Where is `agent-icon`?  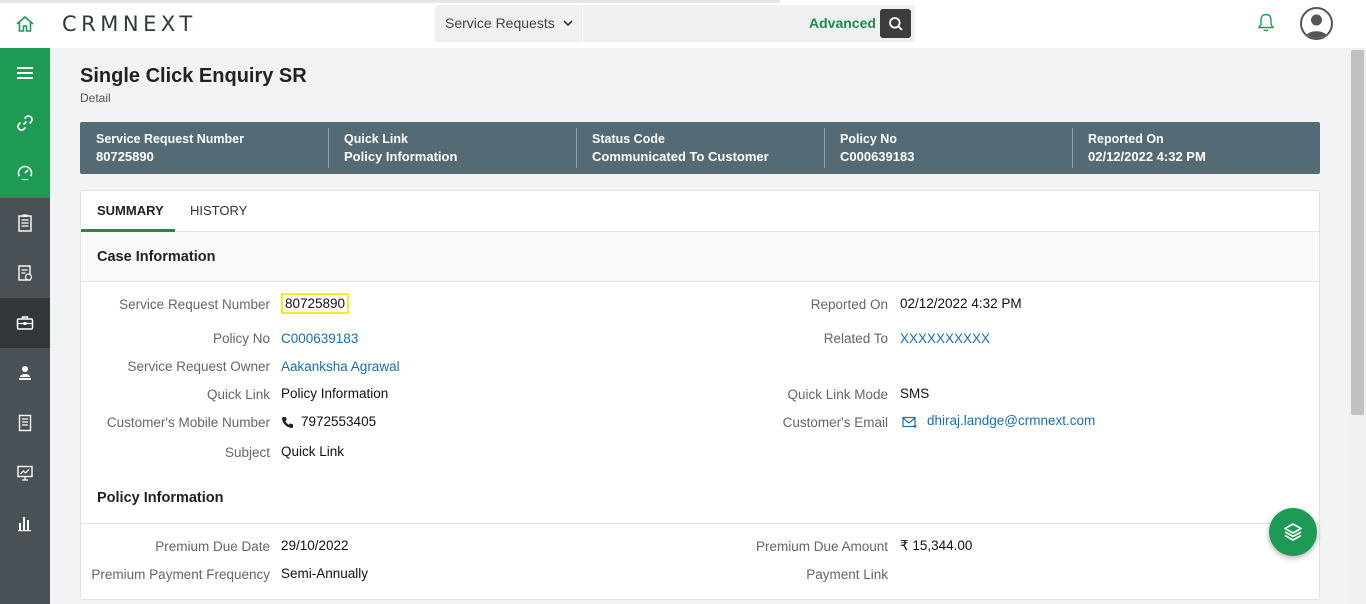
agent-icon is located at coordinates (25, 373).